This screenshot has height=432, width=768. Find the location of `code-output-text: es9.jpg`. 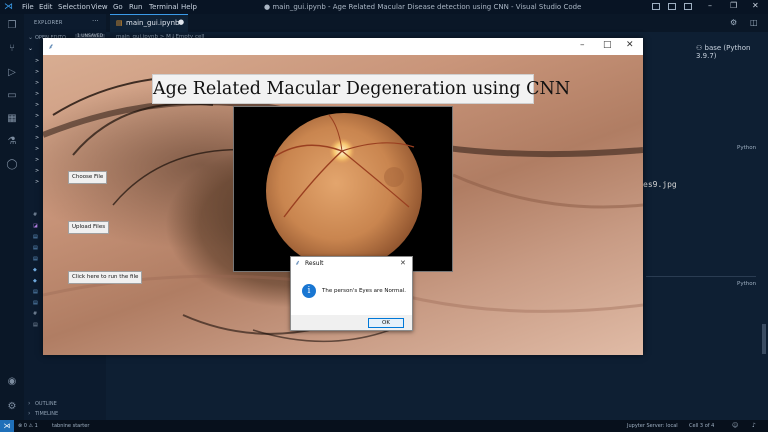

code-output-text: es9.jpg is located at coordinates (660, 184).